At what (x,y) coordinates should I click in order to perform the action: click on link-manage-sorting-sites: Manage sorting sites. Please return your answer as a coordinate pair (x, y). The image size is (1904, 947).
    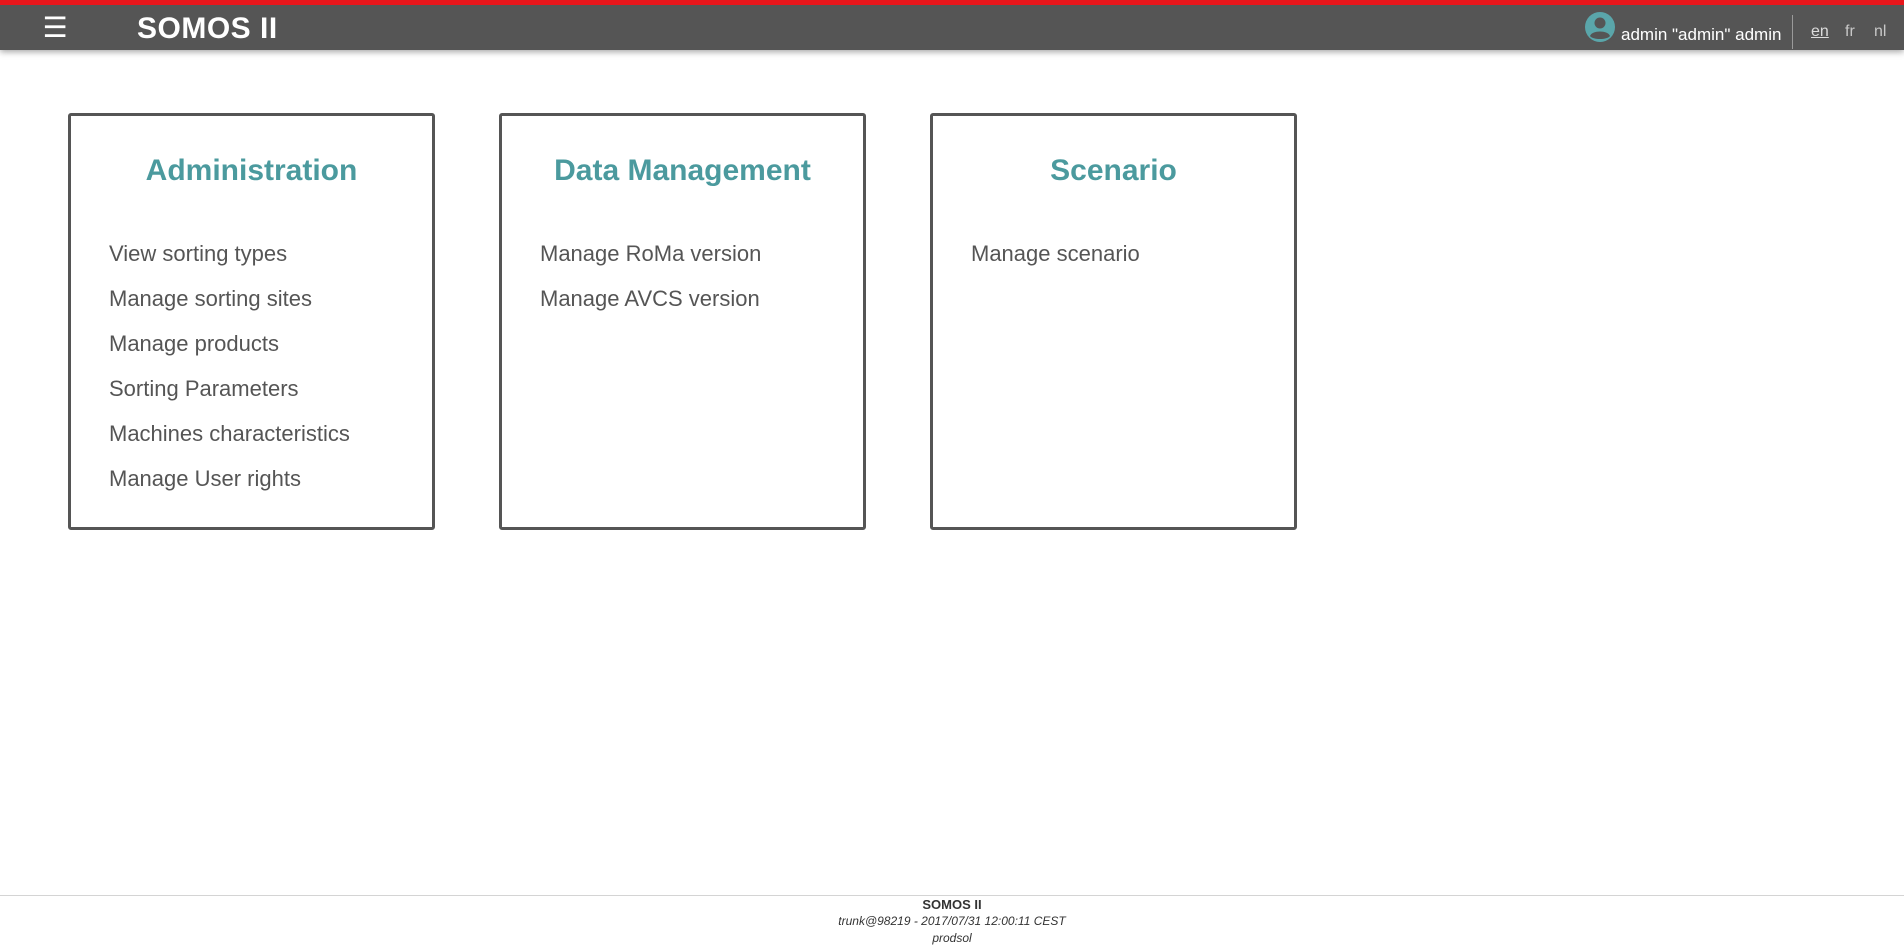
    Looking at the image, I should click on (229, 308).